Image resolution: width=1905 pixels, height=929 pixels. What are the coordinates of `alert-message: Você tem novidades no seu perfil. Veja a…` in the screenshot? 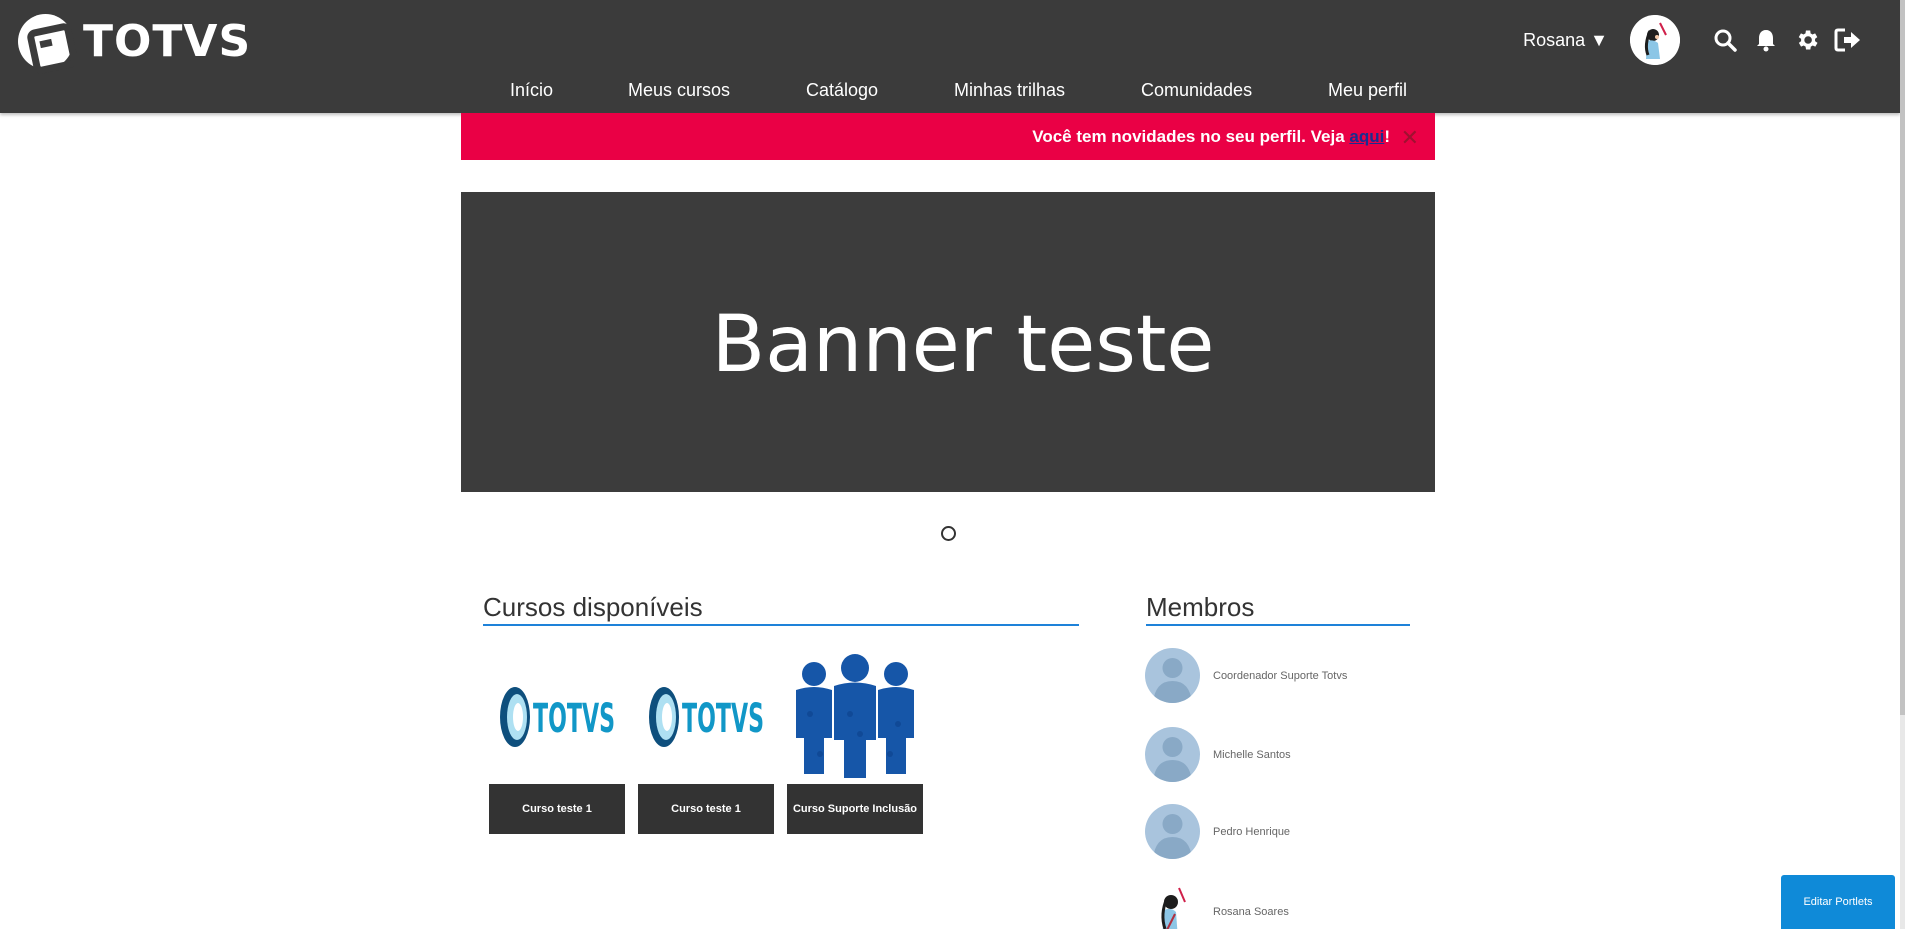 It's located at (1211, 137).